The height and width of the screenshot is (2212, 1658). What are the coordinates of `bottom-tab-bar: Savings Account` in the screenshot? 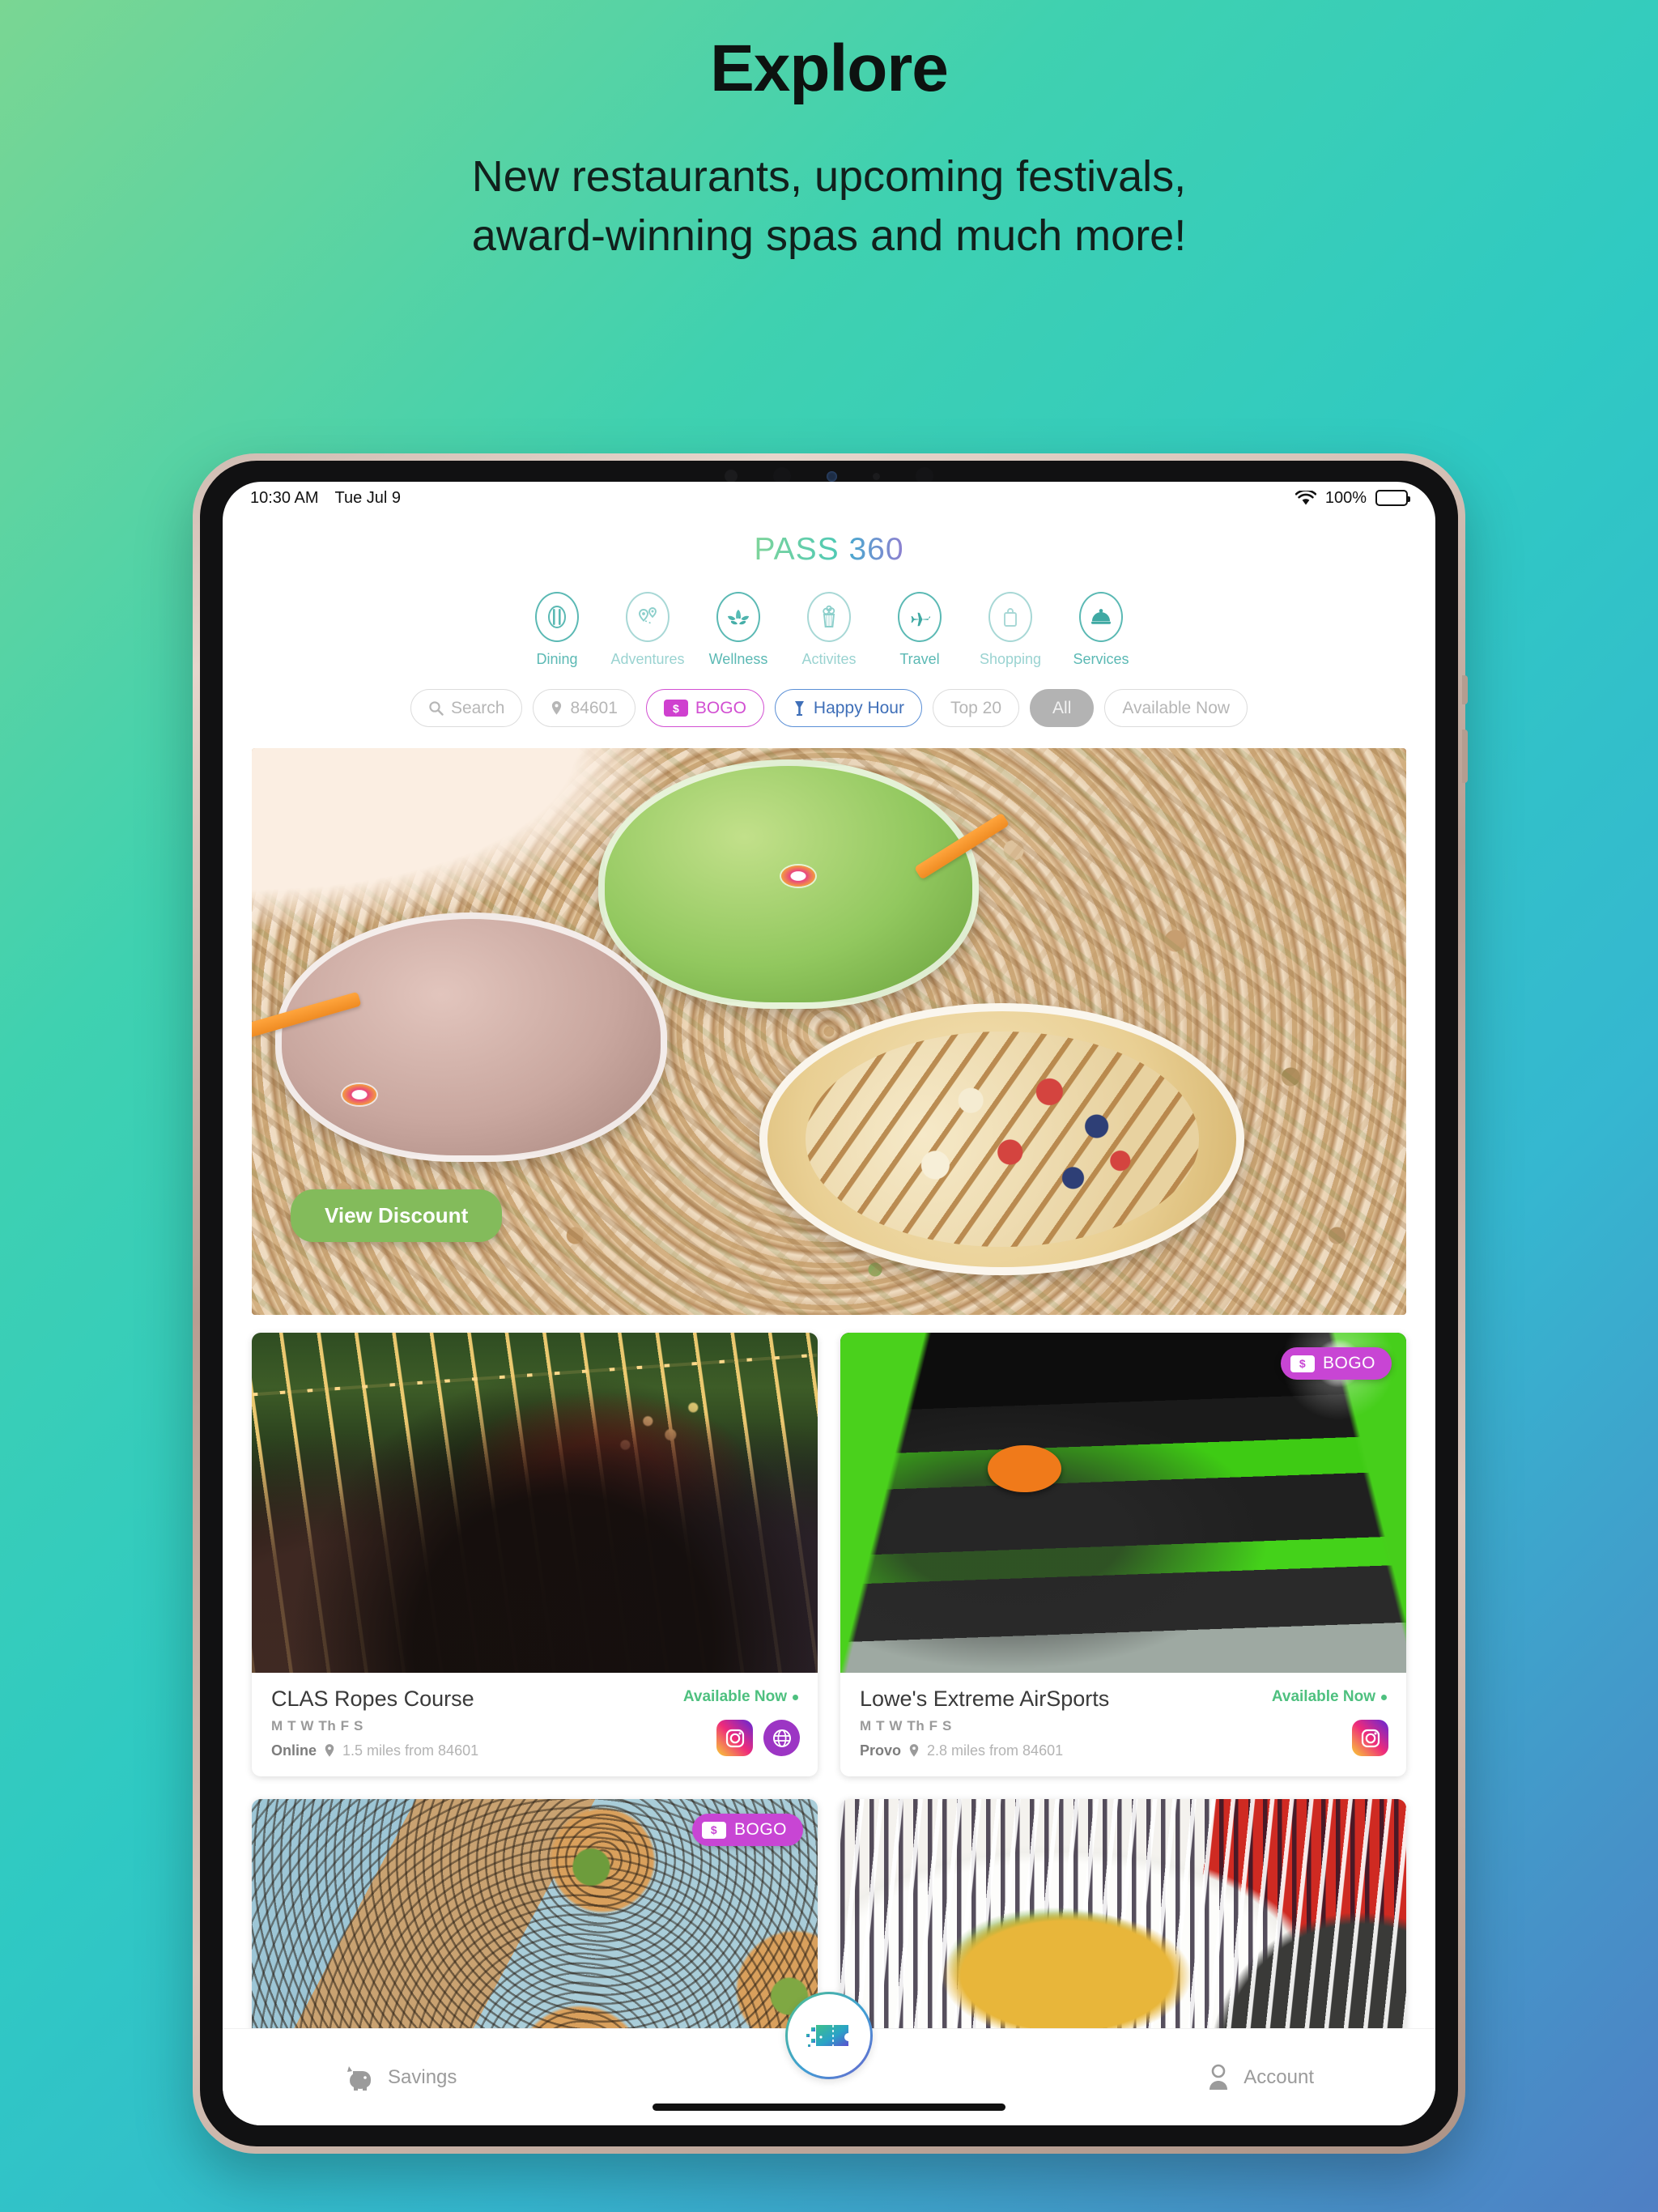 It's located at (829, 2060).